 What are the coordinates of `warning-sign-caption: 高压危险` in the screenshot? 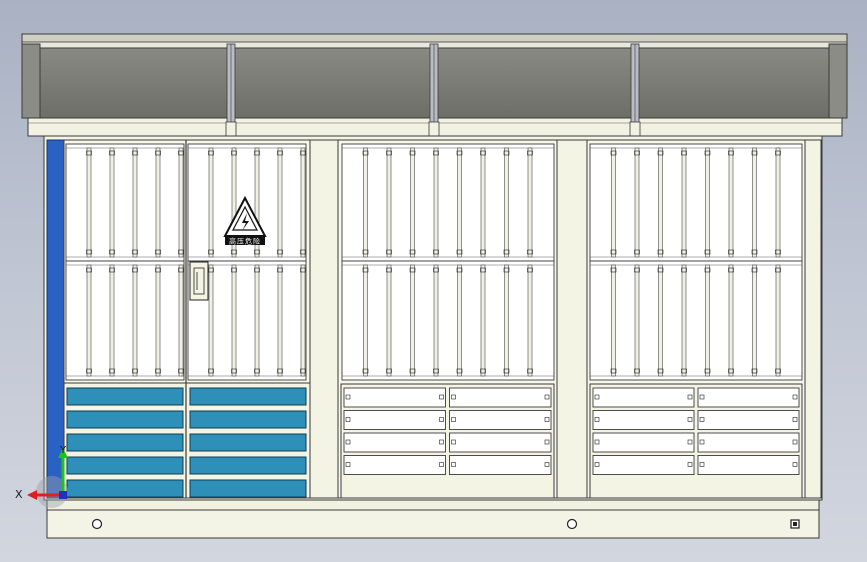 It's located at (245, 241).